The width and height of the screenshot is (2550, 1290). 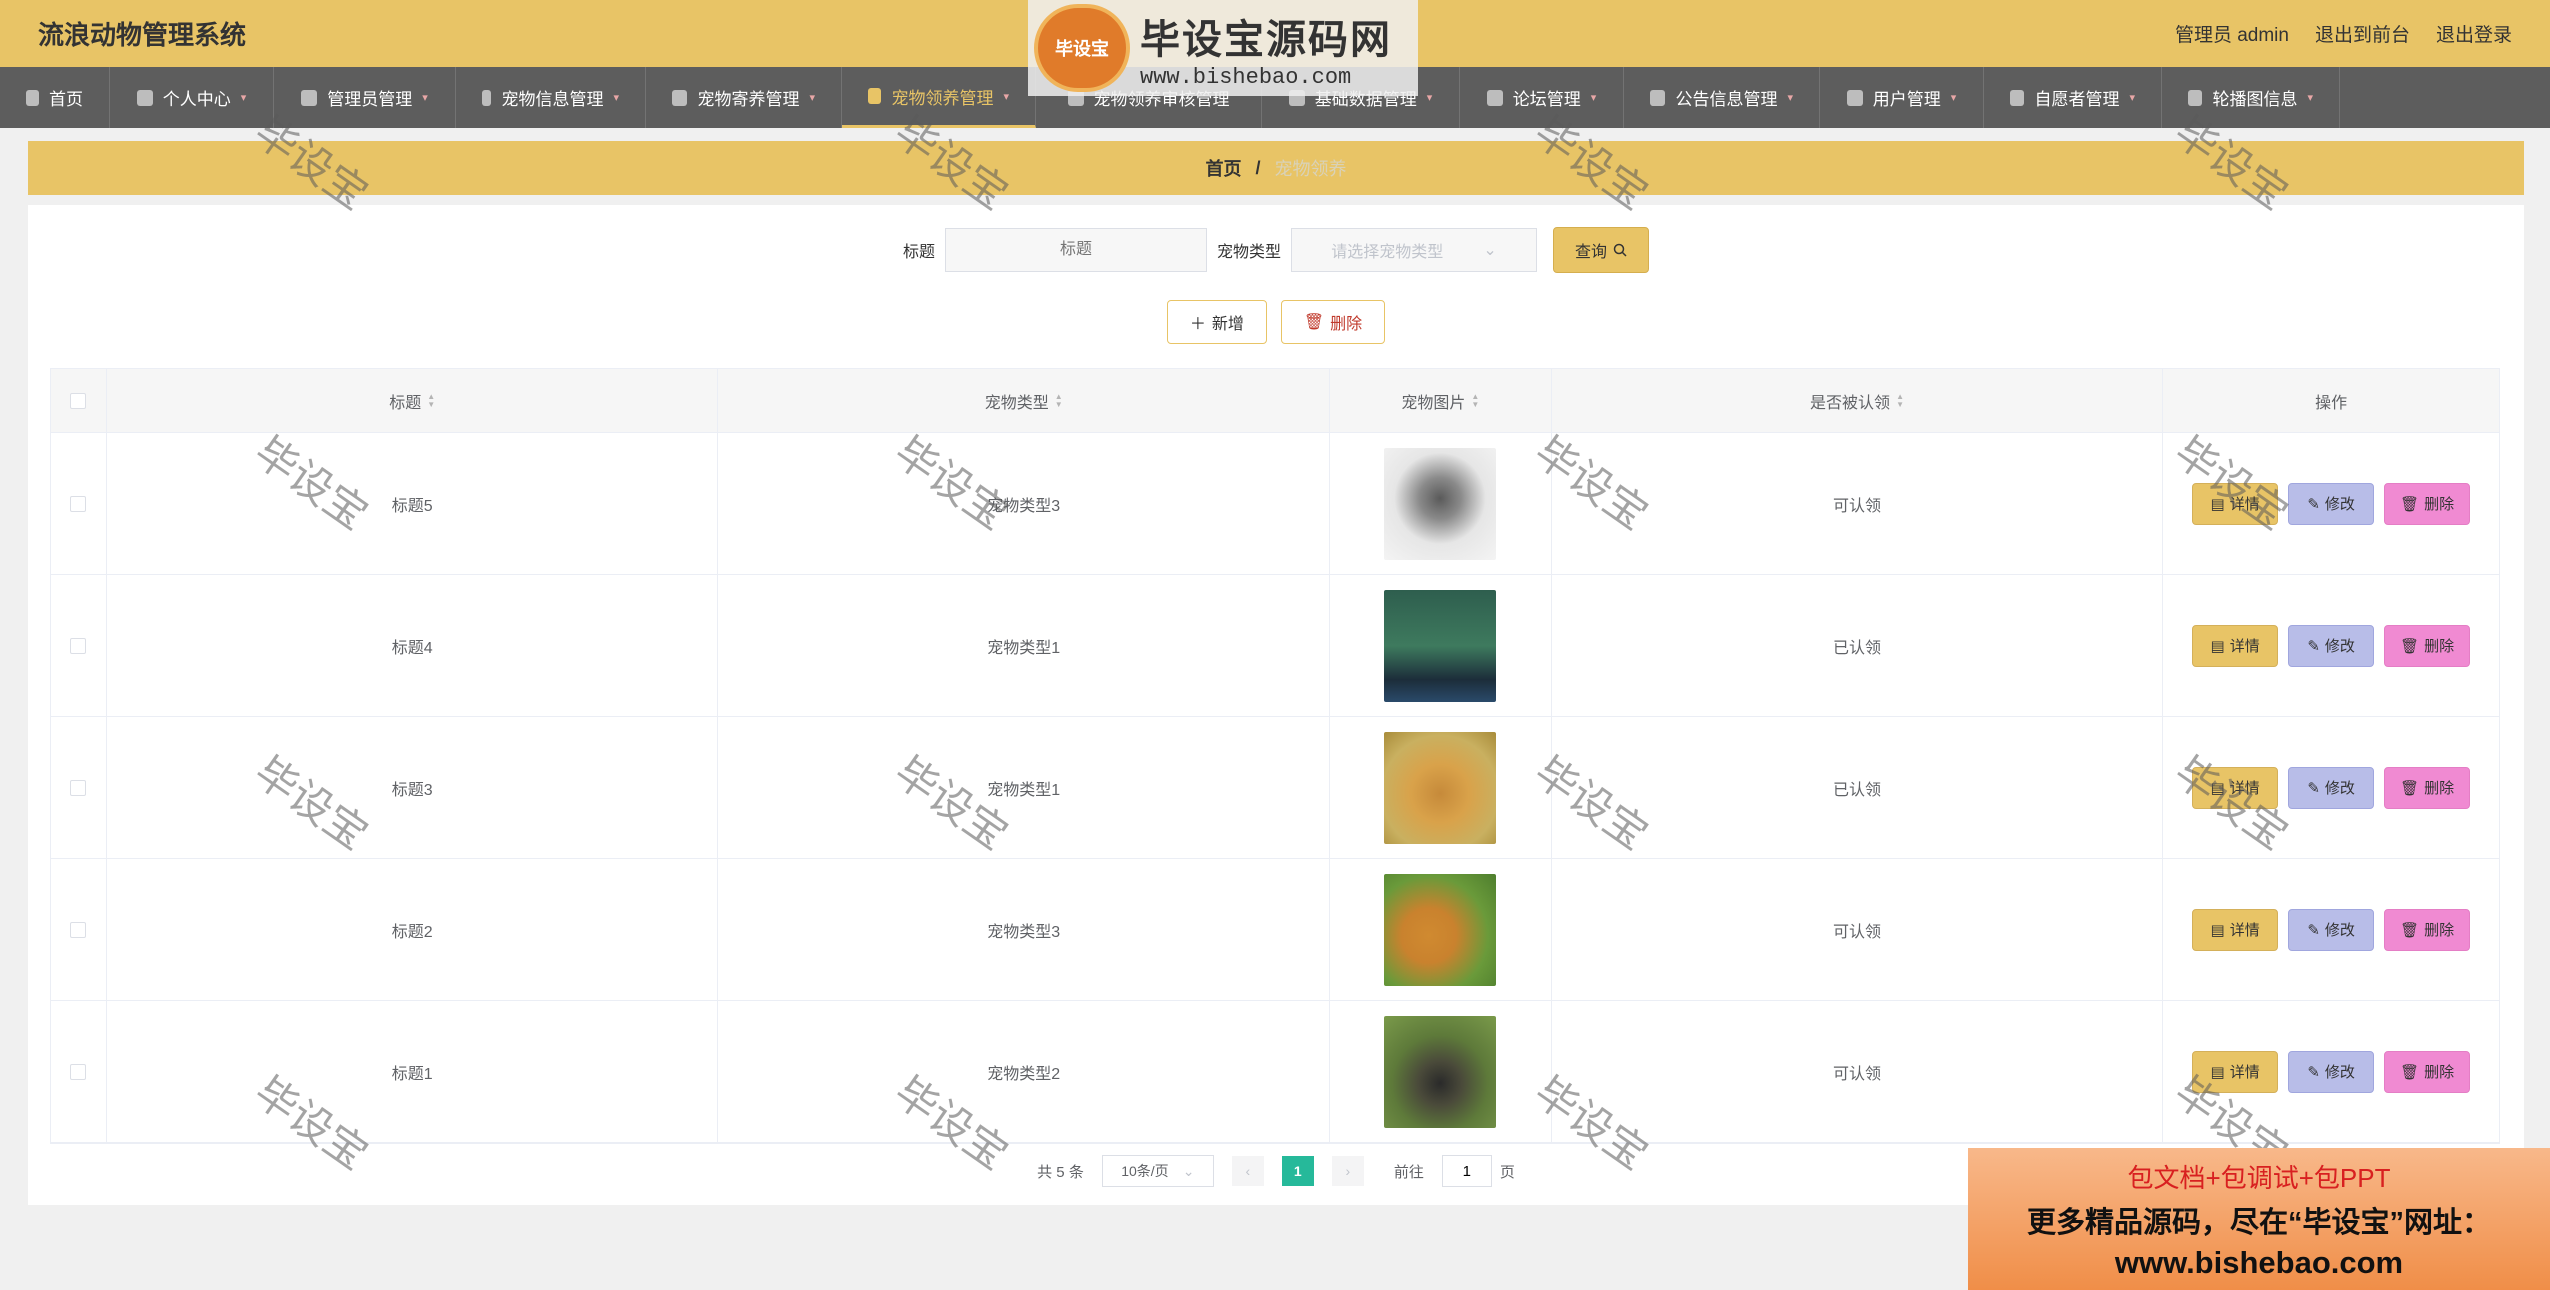 What do you see at coordinates (1601, 250) in the screenshot?
I see `query-button: 查询` at bounding box center [1601, 250].